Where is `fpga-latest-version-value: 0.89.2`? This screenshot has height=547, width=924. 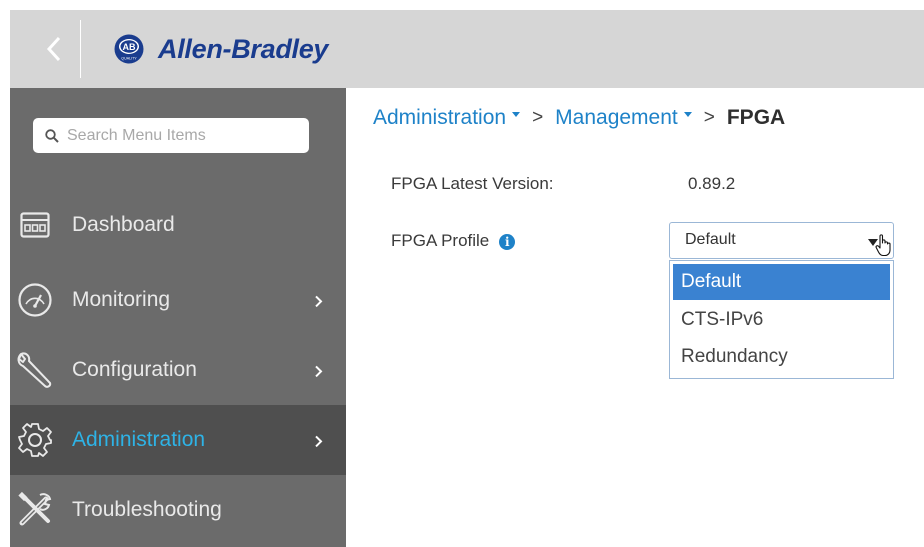
fpga-latest-version-value: 0.89.2 is located at coordinates (712, 183).